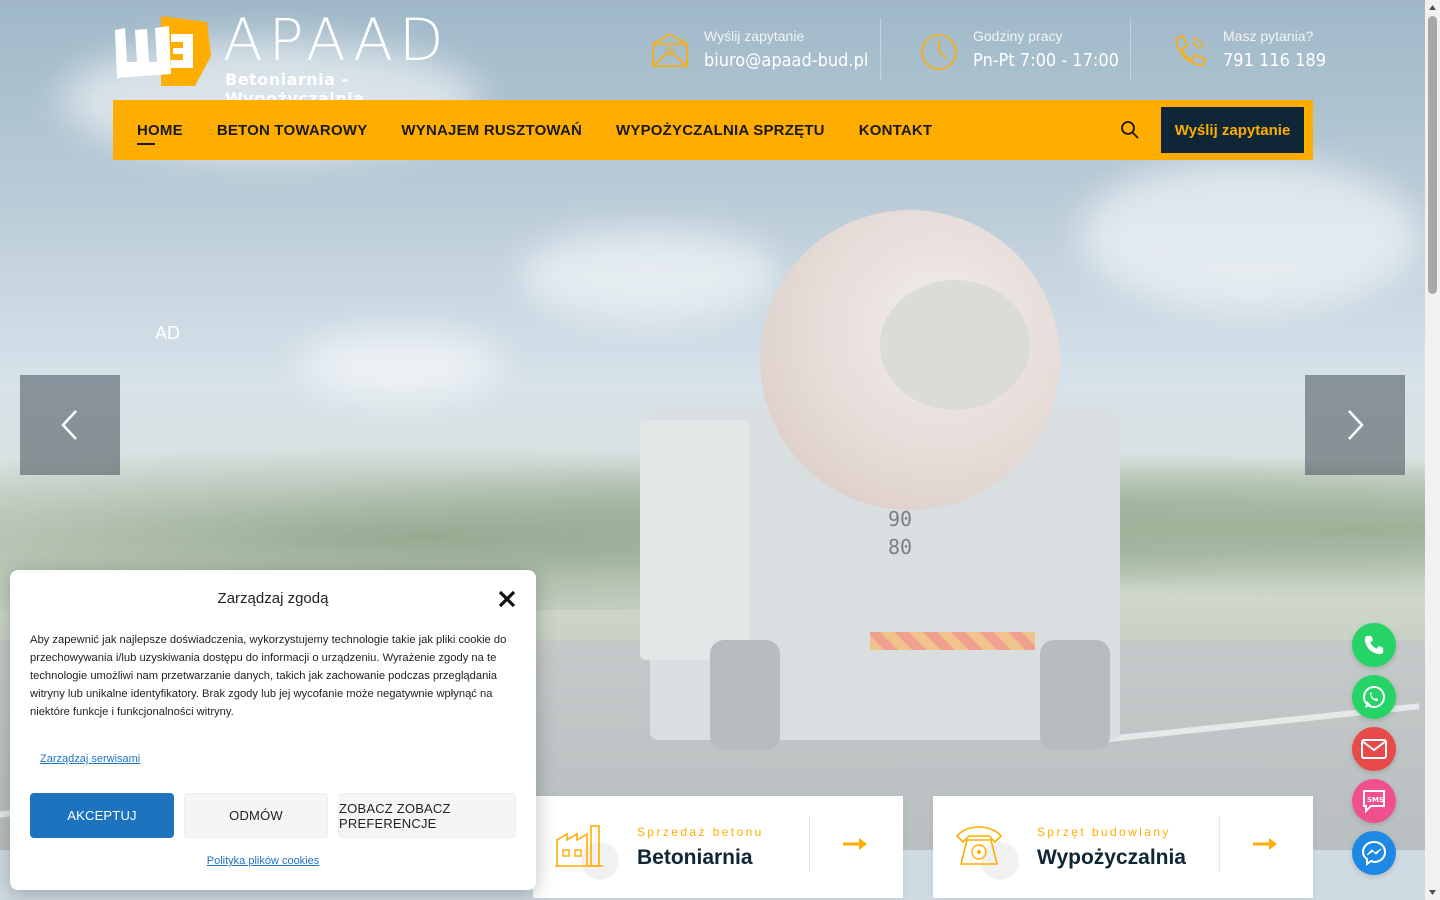 The image size is (1440, 900). What do you see at coordinates (720, 130) in the screenshot?
I see `nav-item-wypozyczalnia: WYPOŻYCZALNIA SPRZĘTU` at bounding box center [720, 130].